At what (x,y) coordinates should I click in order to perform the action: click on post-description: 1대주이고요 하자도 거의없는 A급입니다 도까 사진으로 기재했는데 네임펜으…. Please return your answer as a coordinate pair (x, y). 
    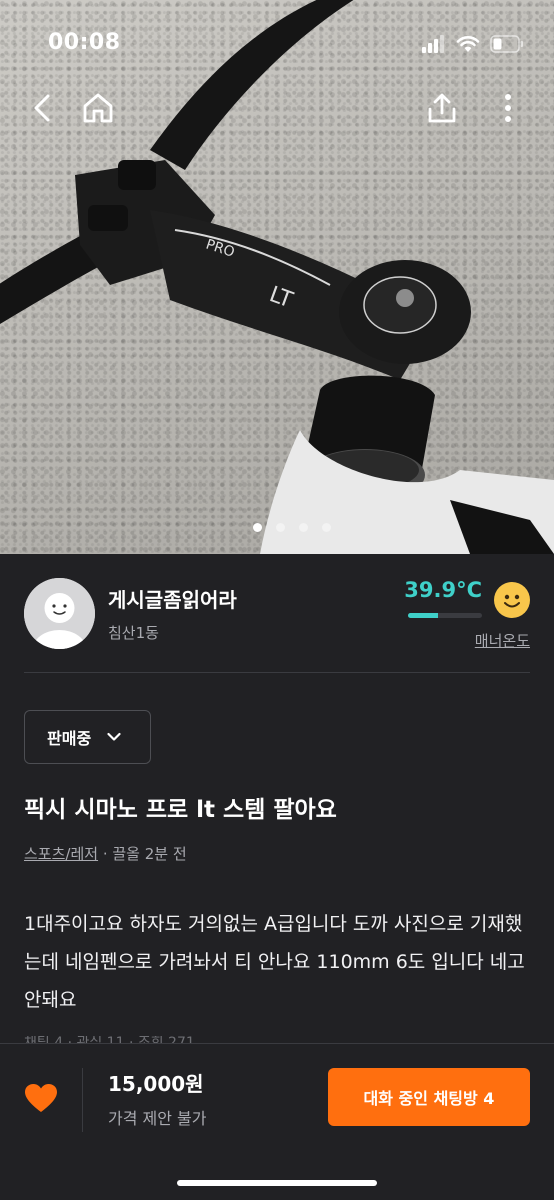
    Looking at the image, I should click on (274, 962).